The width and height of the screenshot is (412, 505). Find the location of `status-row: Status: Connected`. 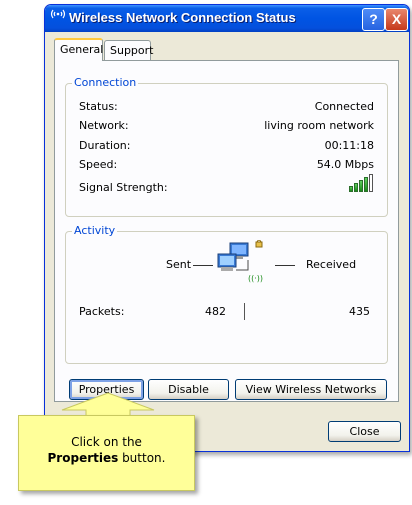

status-row: Status: Connected is located at coordinates (226, 107).